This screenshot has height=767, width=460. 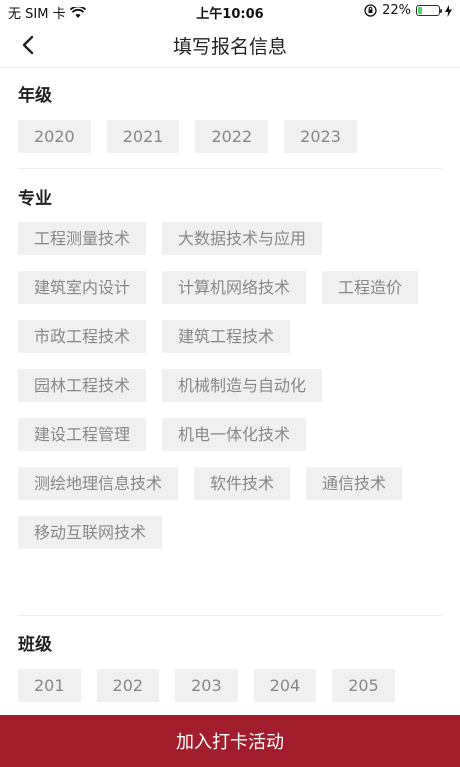 What do you see at coordinates (285, 685) in the screenshot?
I see `class-option: 204` at bounding box center [285, 685].